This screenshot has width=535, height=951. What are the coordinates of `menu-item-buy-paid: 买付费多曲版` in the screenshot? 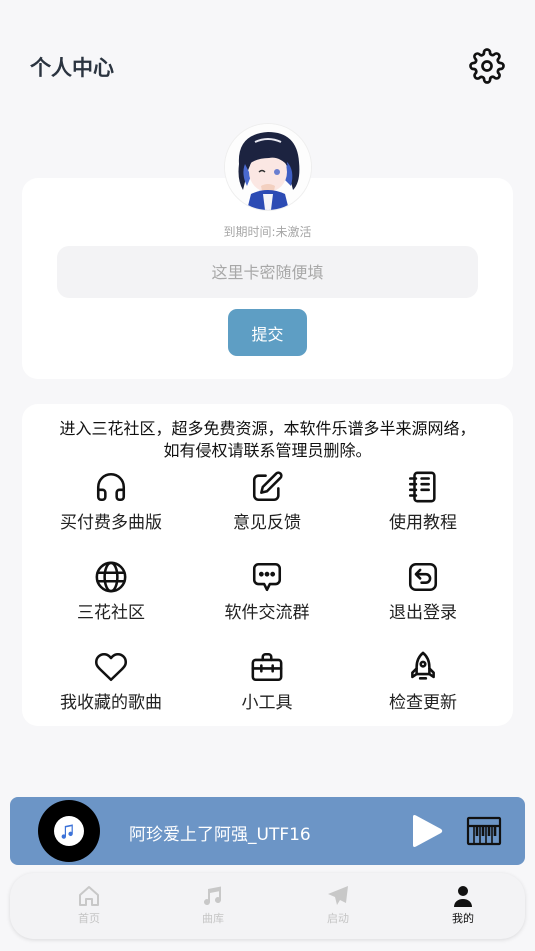 It's located at (111, 510).